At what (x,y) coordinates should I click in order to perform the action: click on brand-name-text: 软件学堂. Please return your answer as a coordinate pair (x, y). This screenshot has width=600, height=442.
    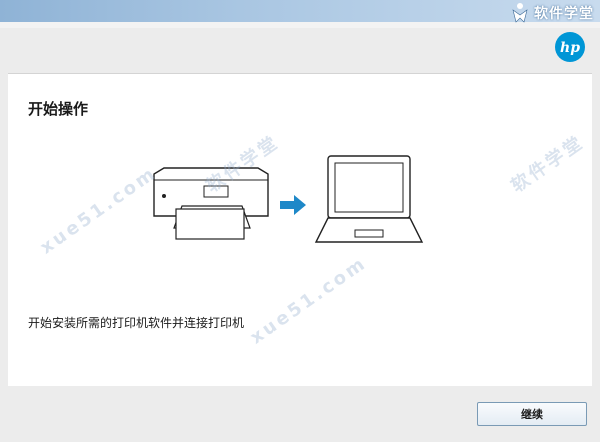
    Looking at the image, I should click on (564, 14).